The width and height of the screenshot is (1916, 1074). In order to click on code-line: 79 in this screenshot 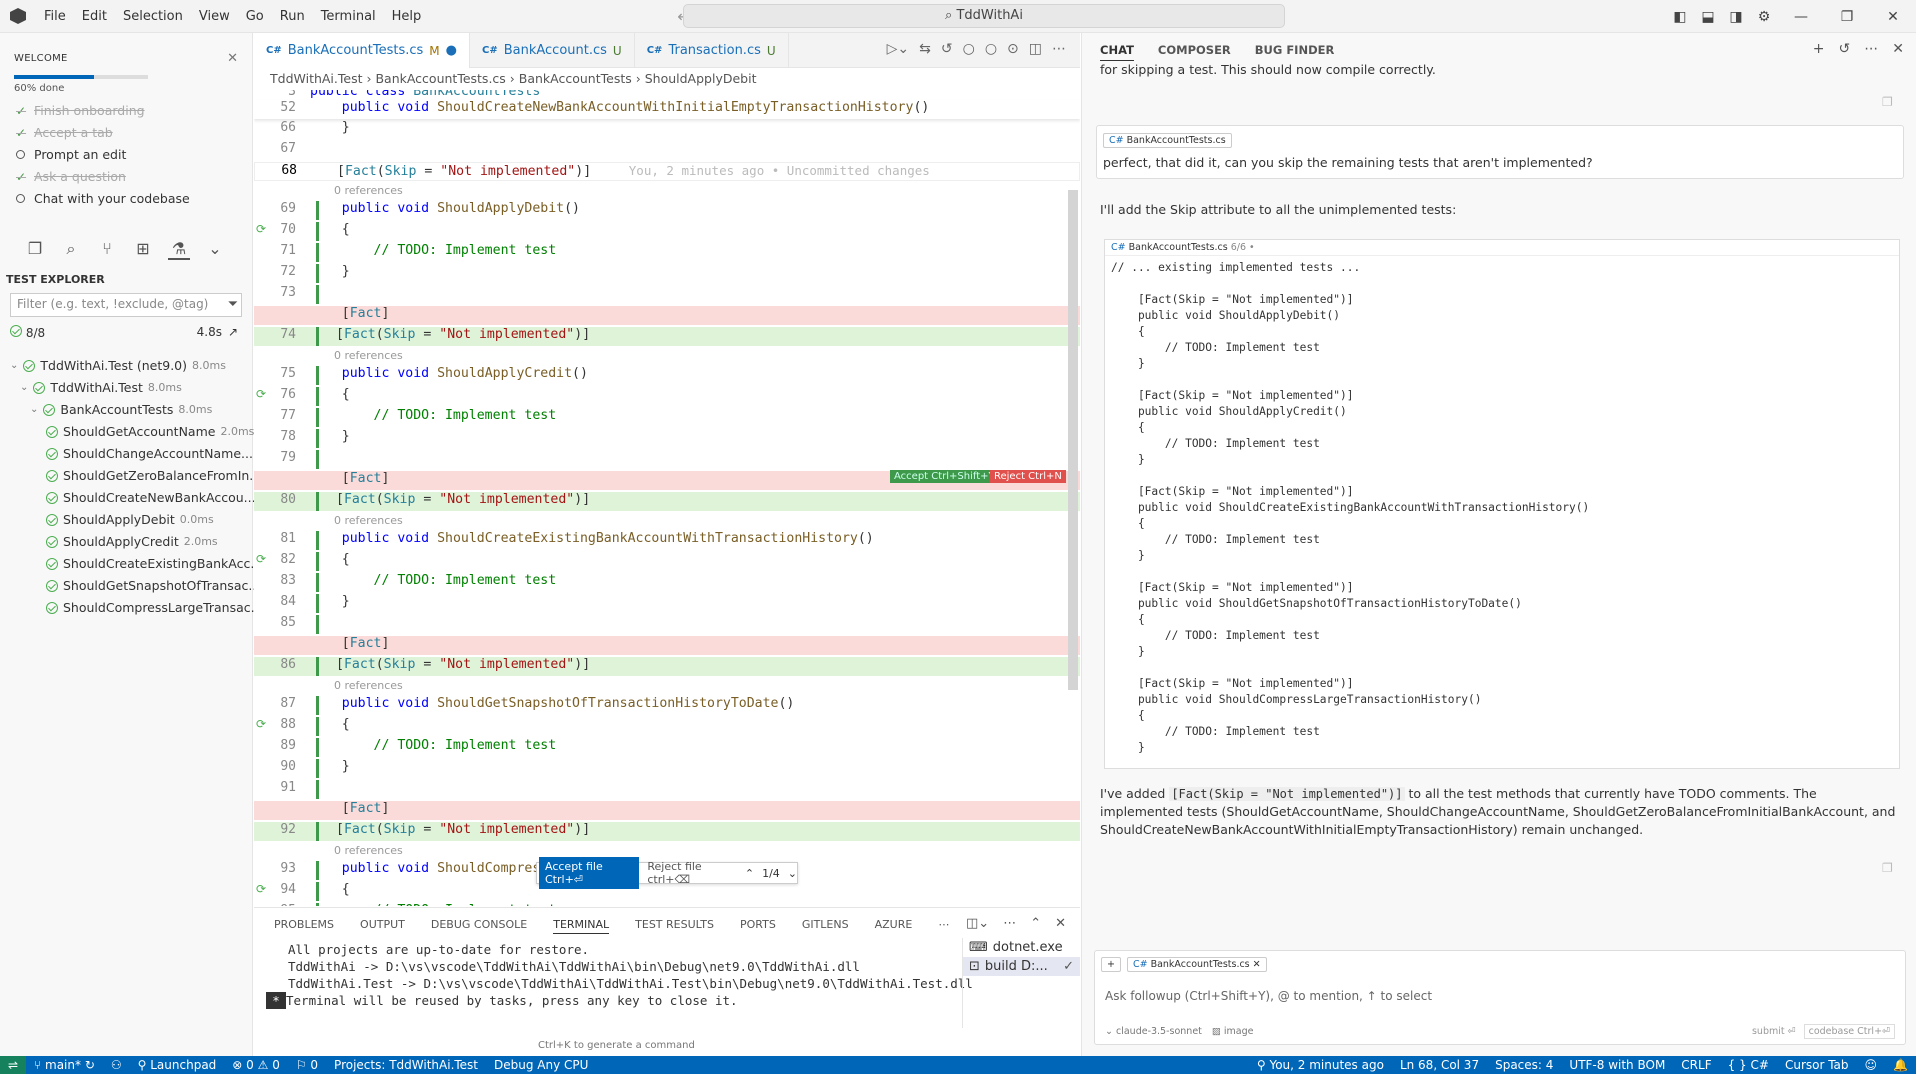, I will do `click(667, 459)`.